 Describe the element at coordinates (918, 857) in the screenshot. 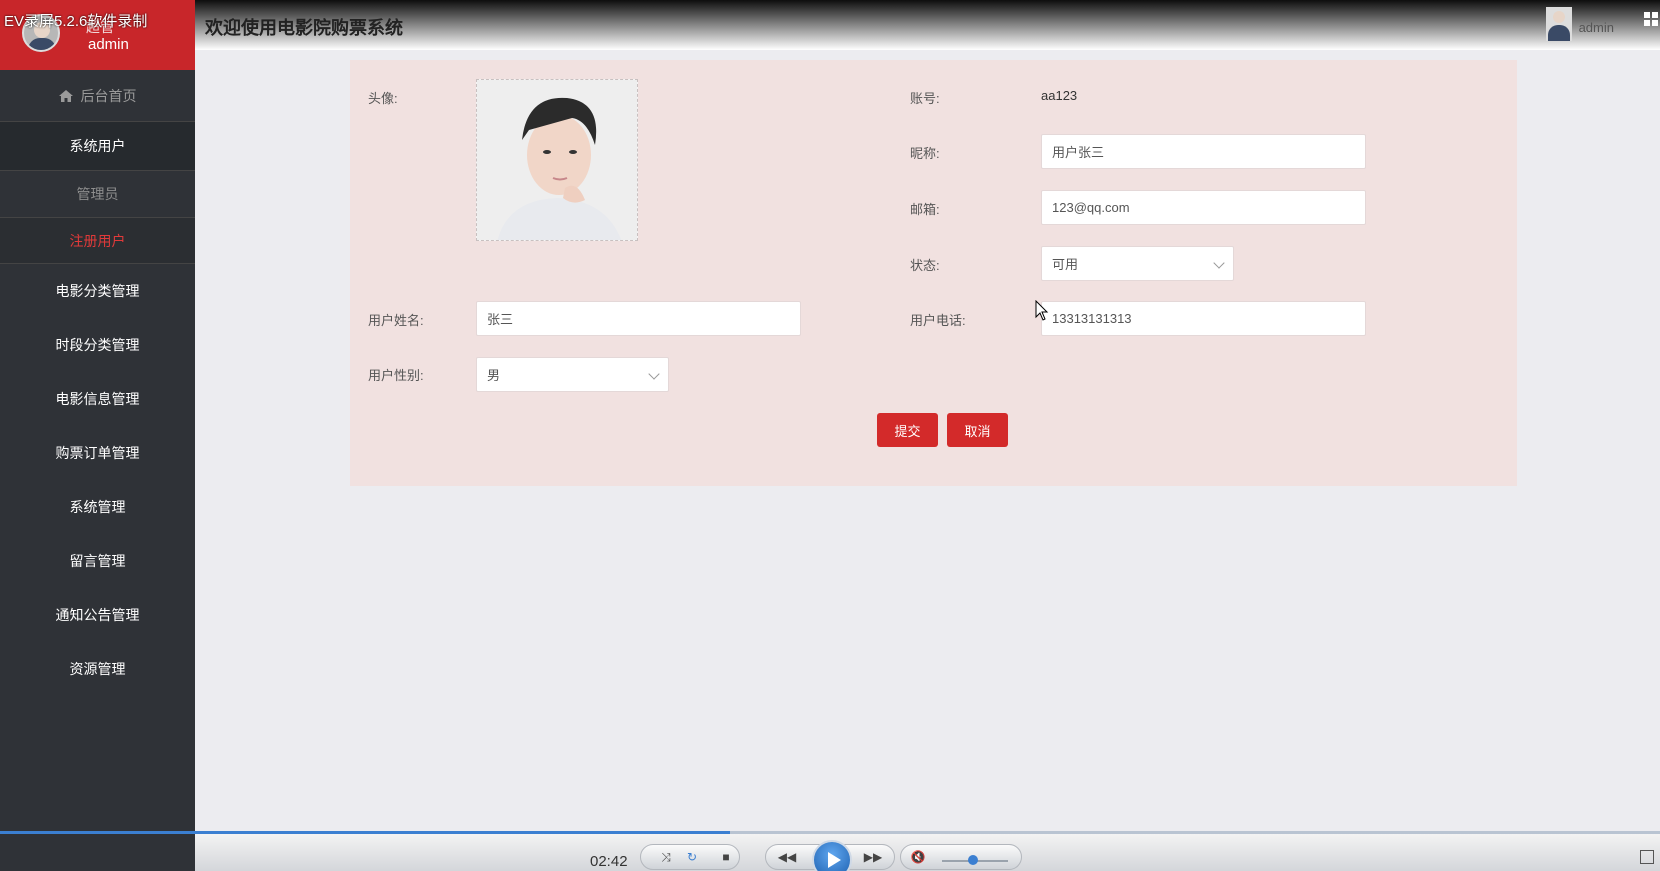

I see `mute-icon: 🔇` at that location.